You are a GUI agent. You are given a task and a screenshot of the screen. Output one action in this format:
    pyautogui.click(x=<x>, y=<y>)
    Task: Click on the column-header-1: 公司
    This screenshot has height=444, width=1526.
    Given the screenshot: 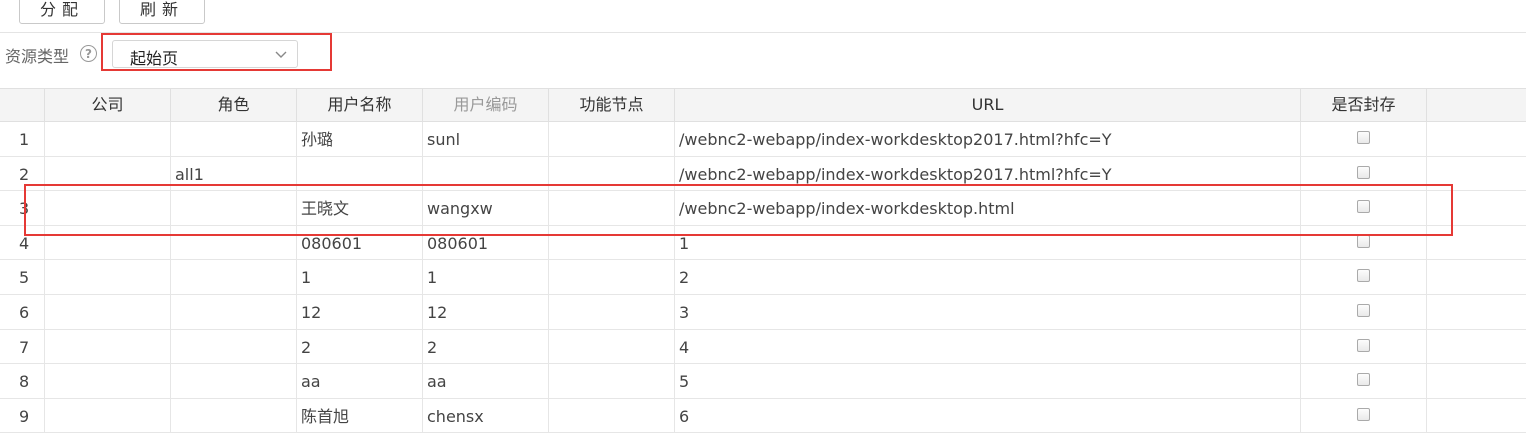 What is the action you would take?
    pyautogui.click(x=108, y=105)
    